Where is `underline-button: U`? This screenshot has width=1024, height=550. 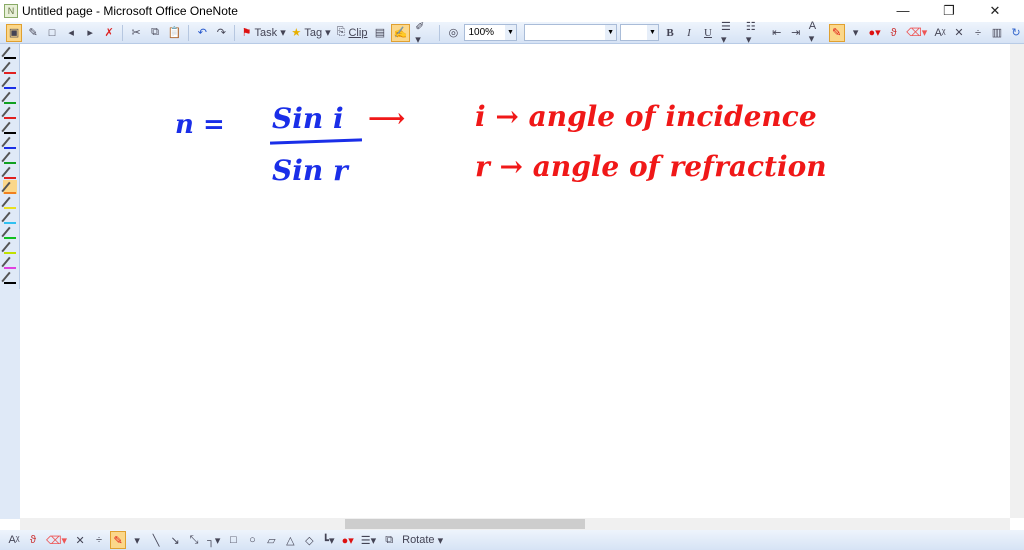 underline-button: U is located at coordinates (708, 33).